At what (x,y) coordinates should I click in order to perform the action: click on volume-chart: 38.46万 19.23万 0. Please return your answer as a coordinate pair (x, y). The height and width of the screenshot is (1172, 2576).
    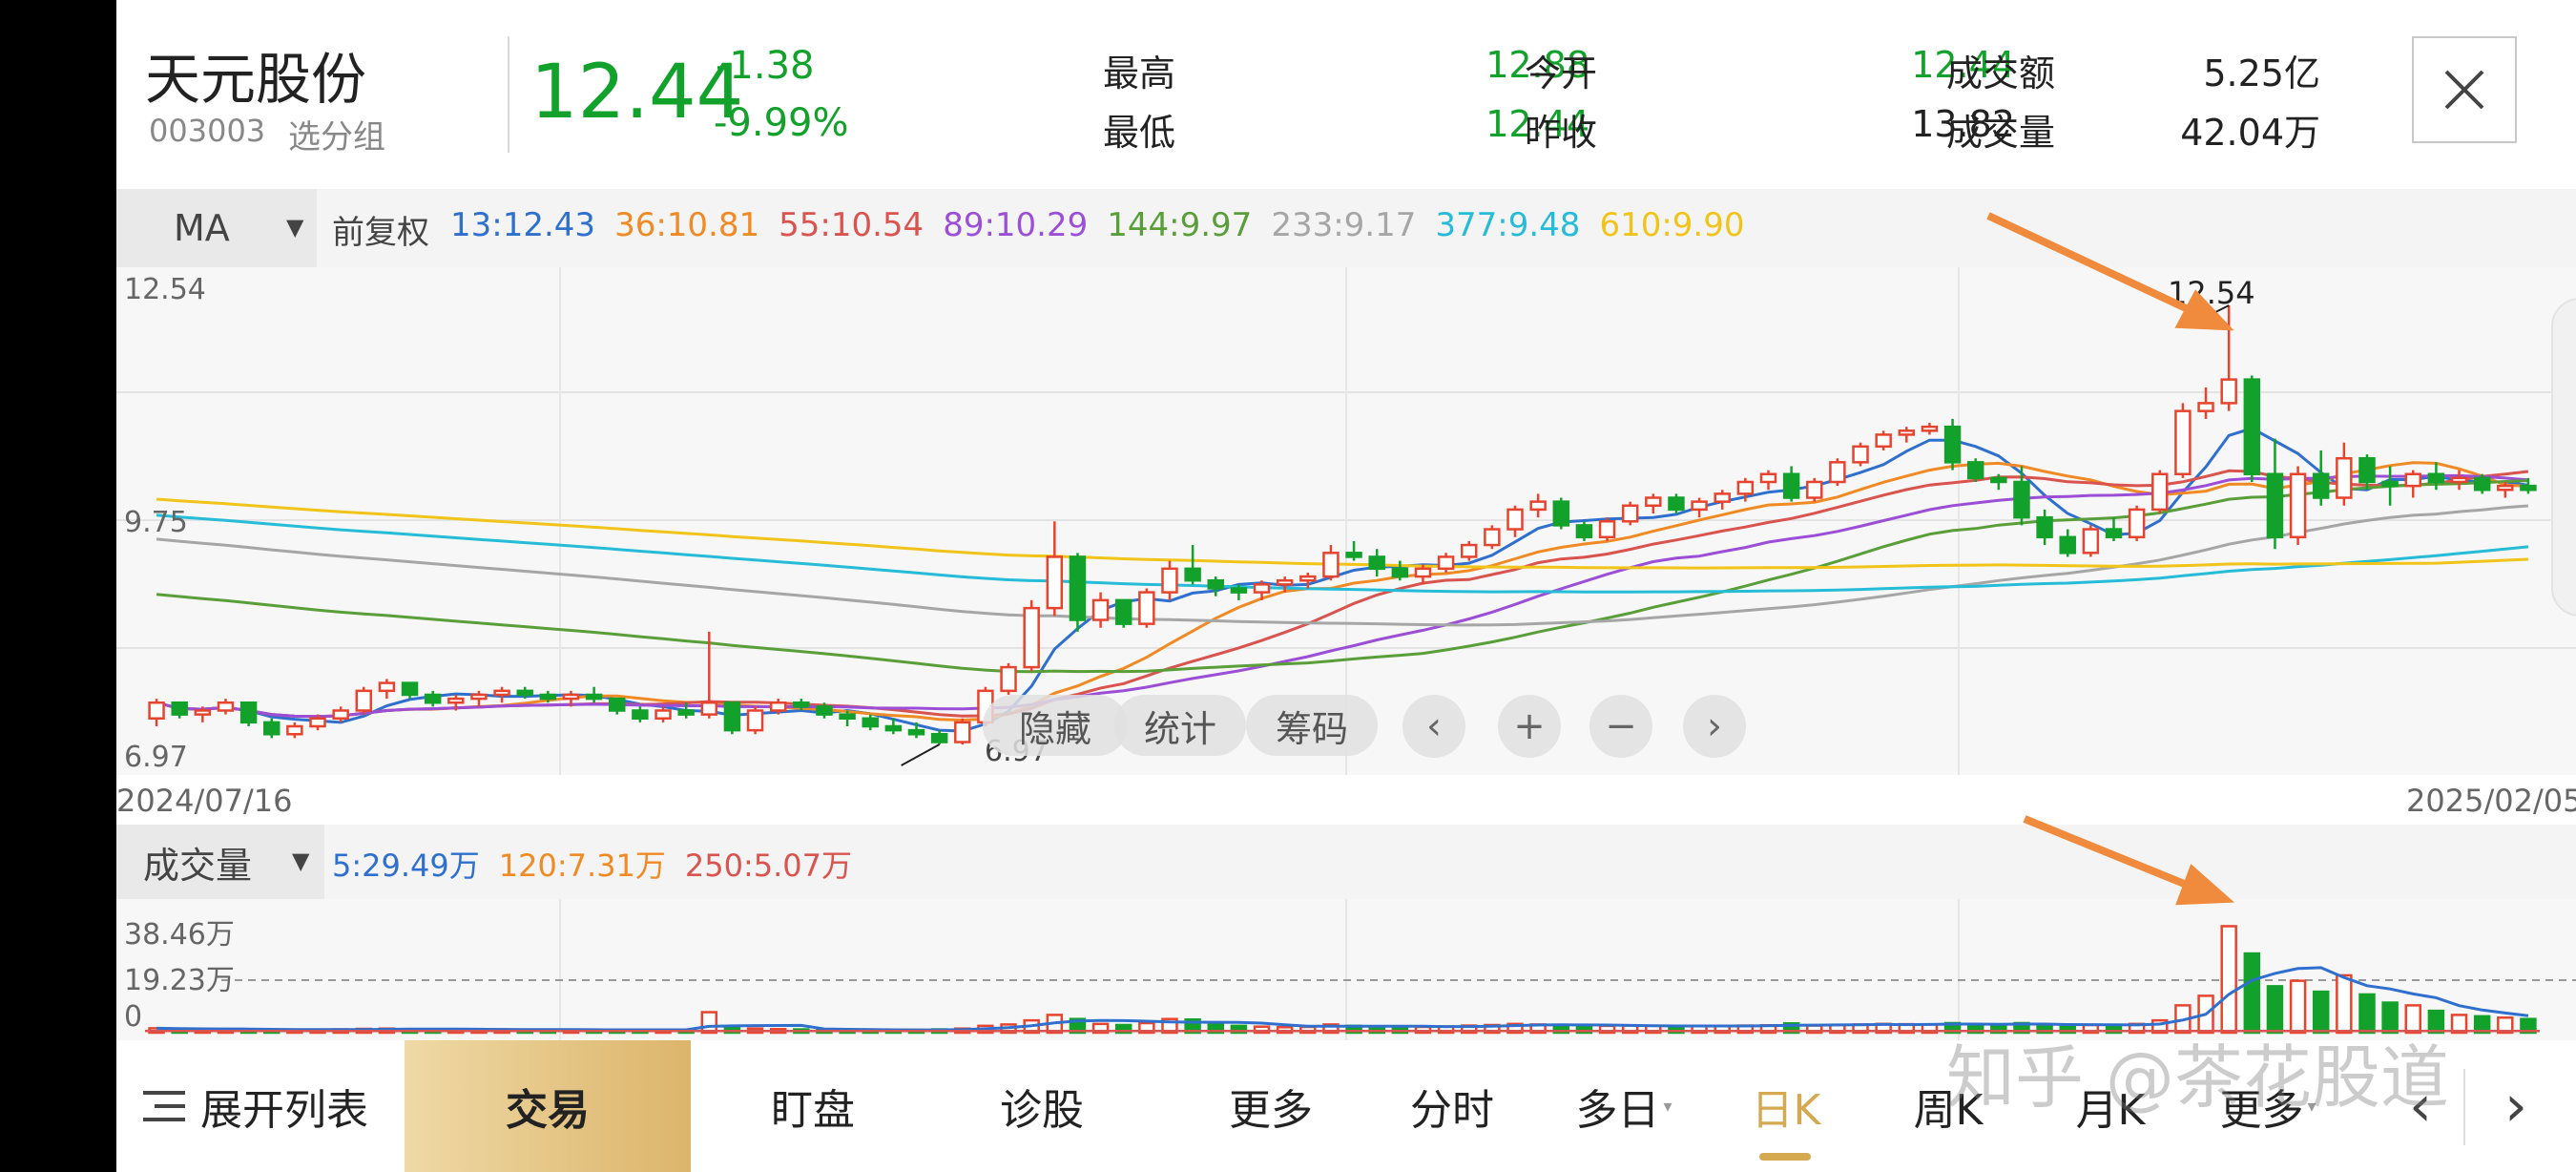
    Looking at the image, I should click on (1346, 969).